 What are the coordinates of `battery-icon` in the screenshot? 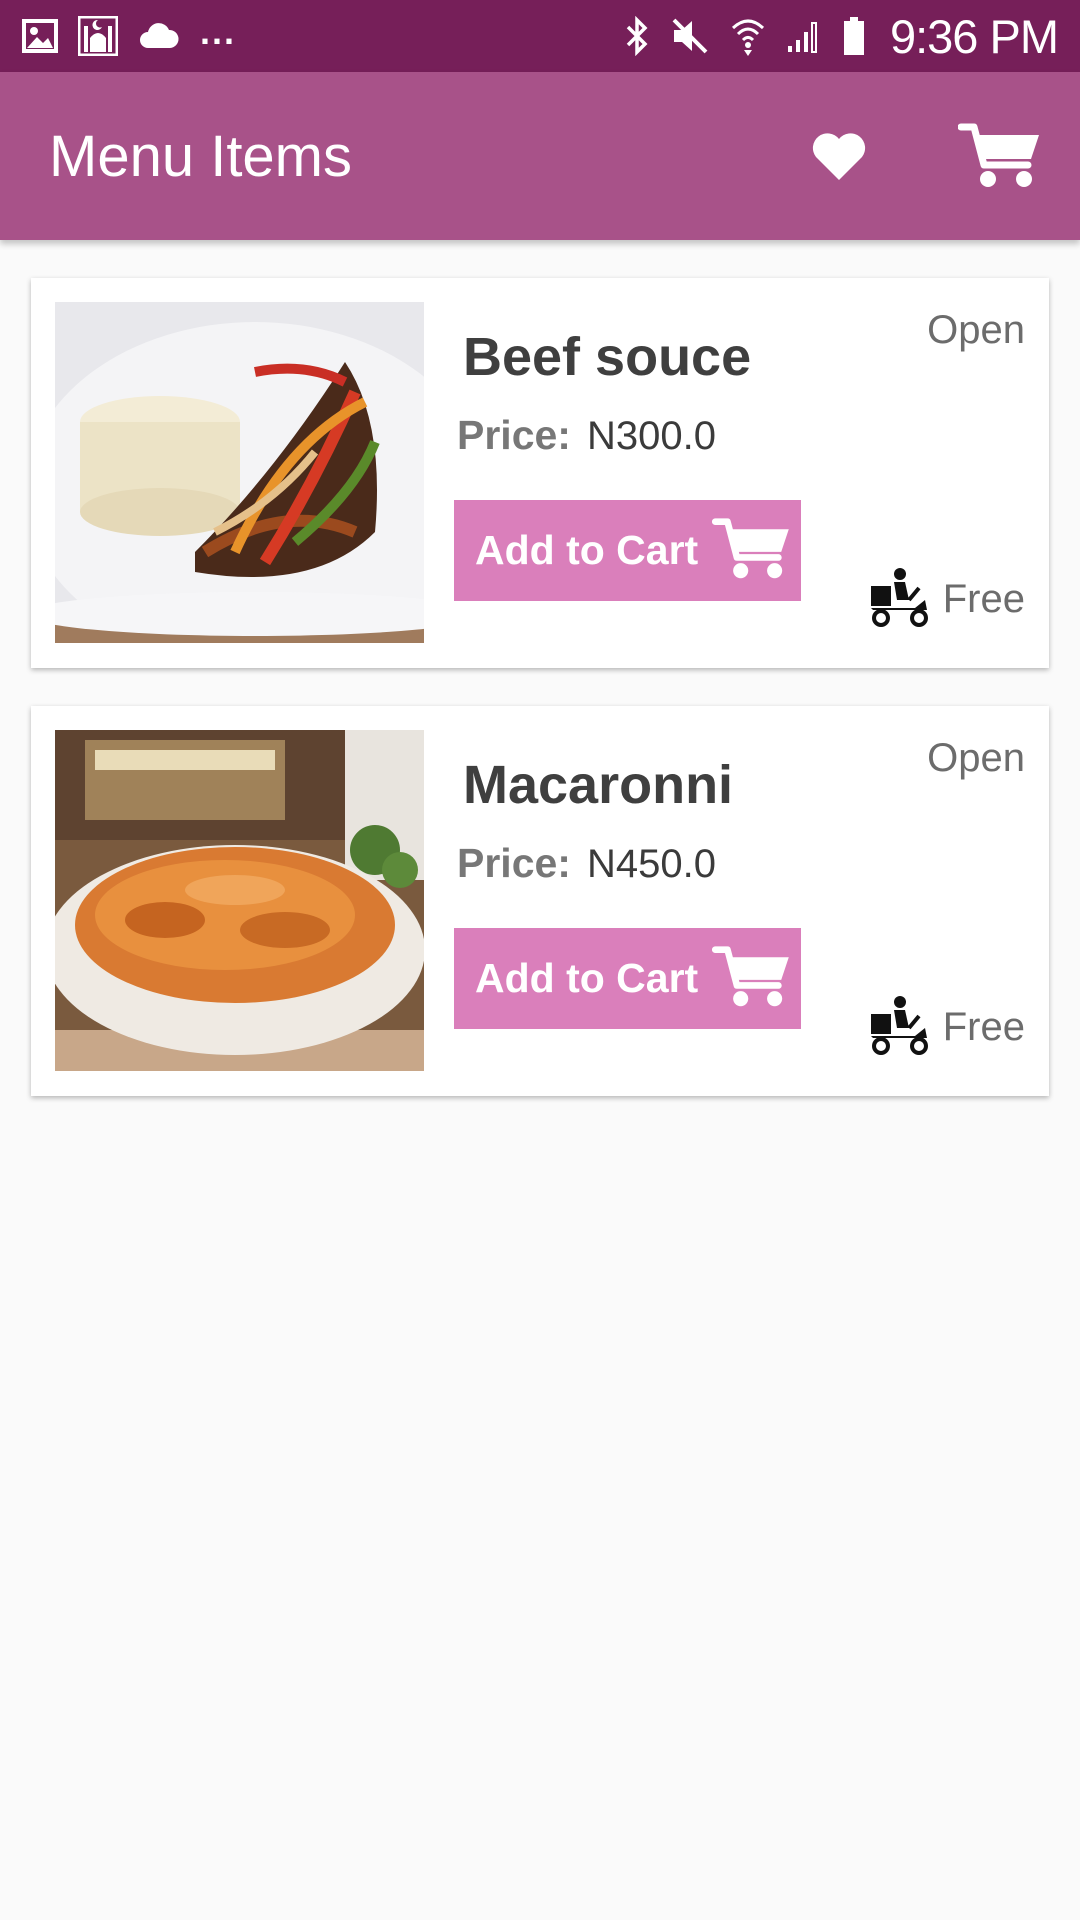 It's located at (854, 36).